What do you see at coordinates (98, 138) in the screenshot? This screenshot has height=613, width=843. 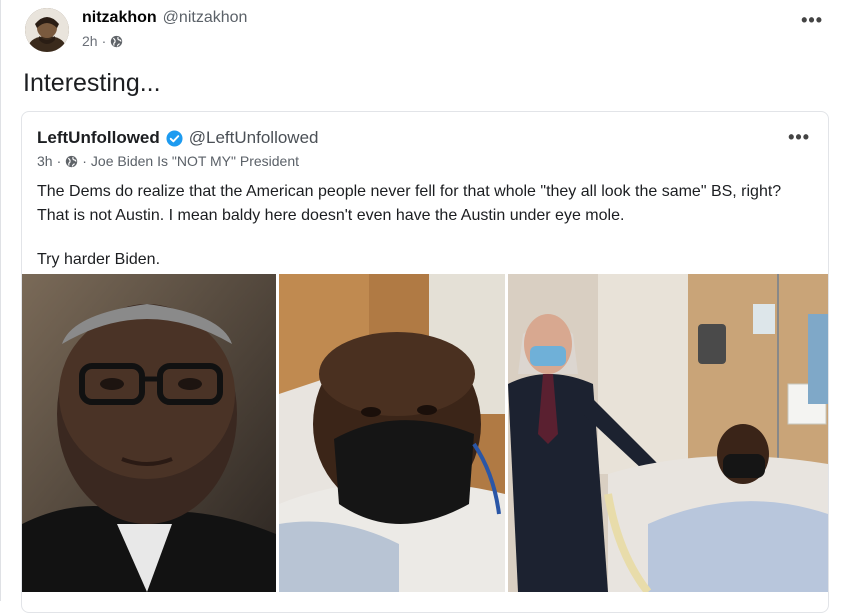 I see `quote-author-name: LeftUnfollowed` at bounding box center [98, 138].